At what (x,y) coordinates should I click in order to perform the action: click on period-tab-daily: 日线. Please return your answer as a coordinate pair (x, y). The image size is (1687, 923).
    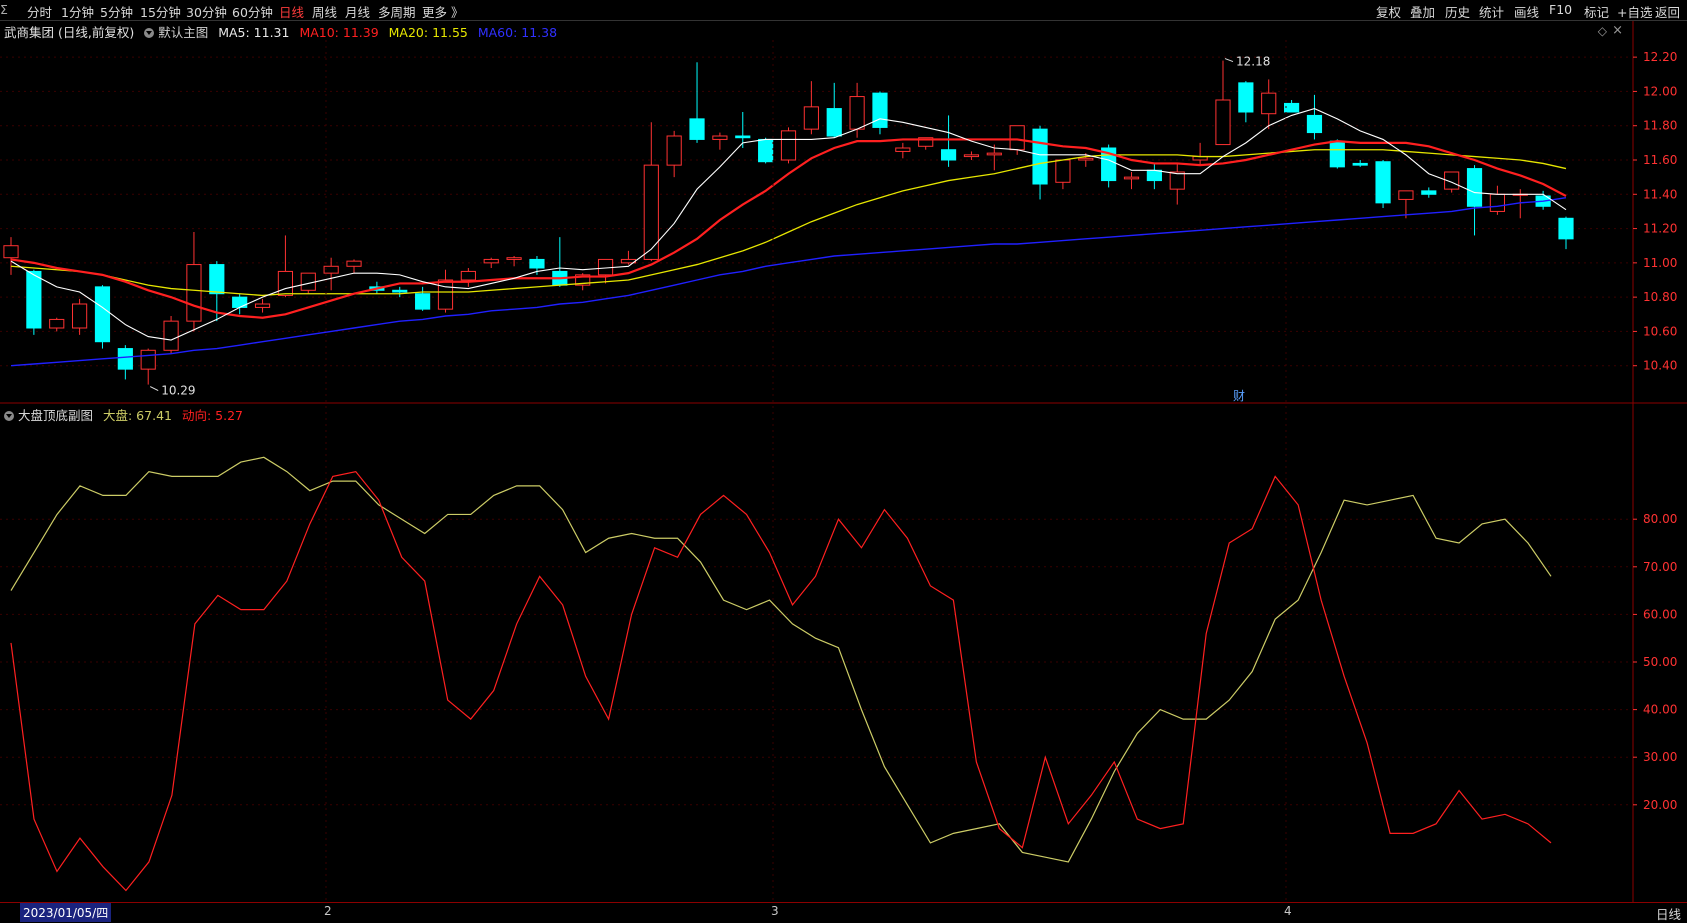
    Looking at the image, I should click on (291, 11).